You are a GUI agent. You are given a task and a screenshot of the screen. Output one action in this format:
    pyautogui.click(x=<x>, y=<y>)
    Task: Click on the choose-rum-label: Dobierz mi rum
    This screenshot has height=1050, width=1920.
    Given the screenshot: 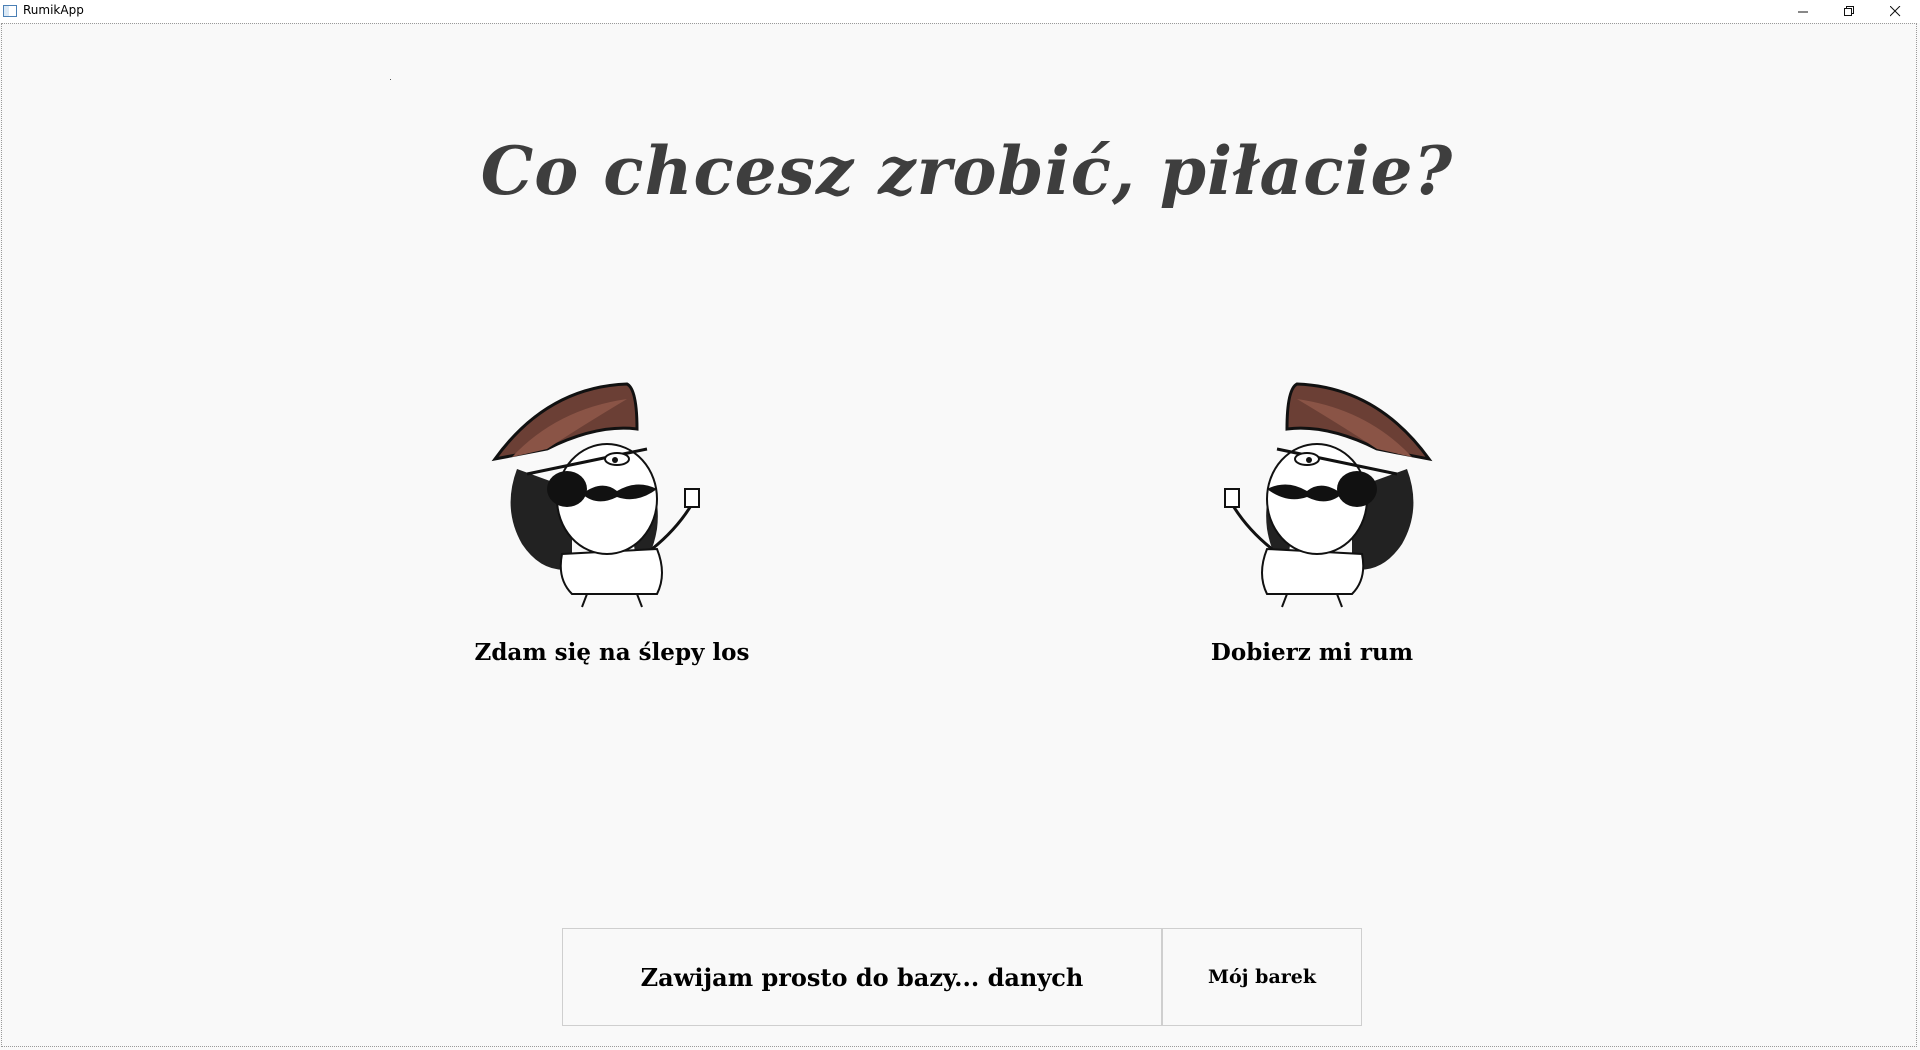 What is the action you would take?
    pyautogui.click(x=1312, y=652)
    